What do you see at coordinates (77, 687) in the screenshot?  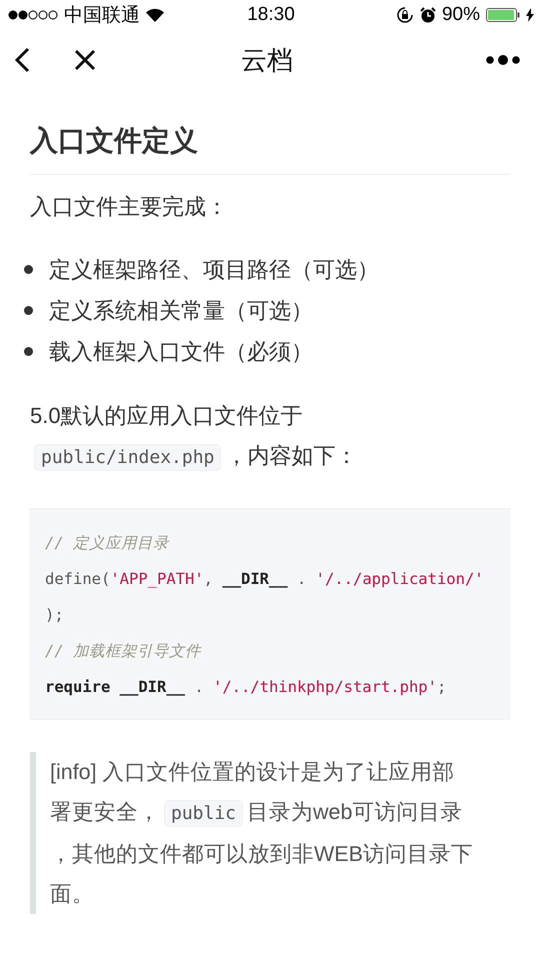 I see `code-keyword: require` at bounding box center [77, 687].